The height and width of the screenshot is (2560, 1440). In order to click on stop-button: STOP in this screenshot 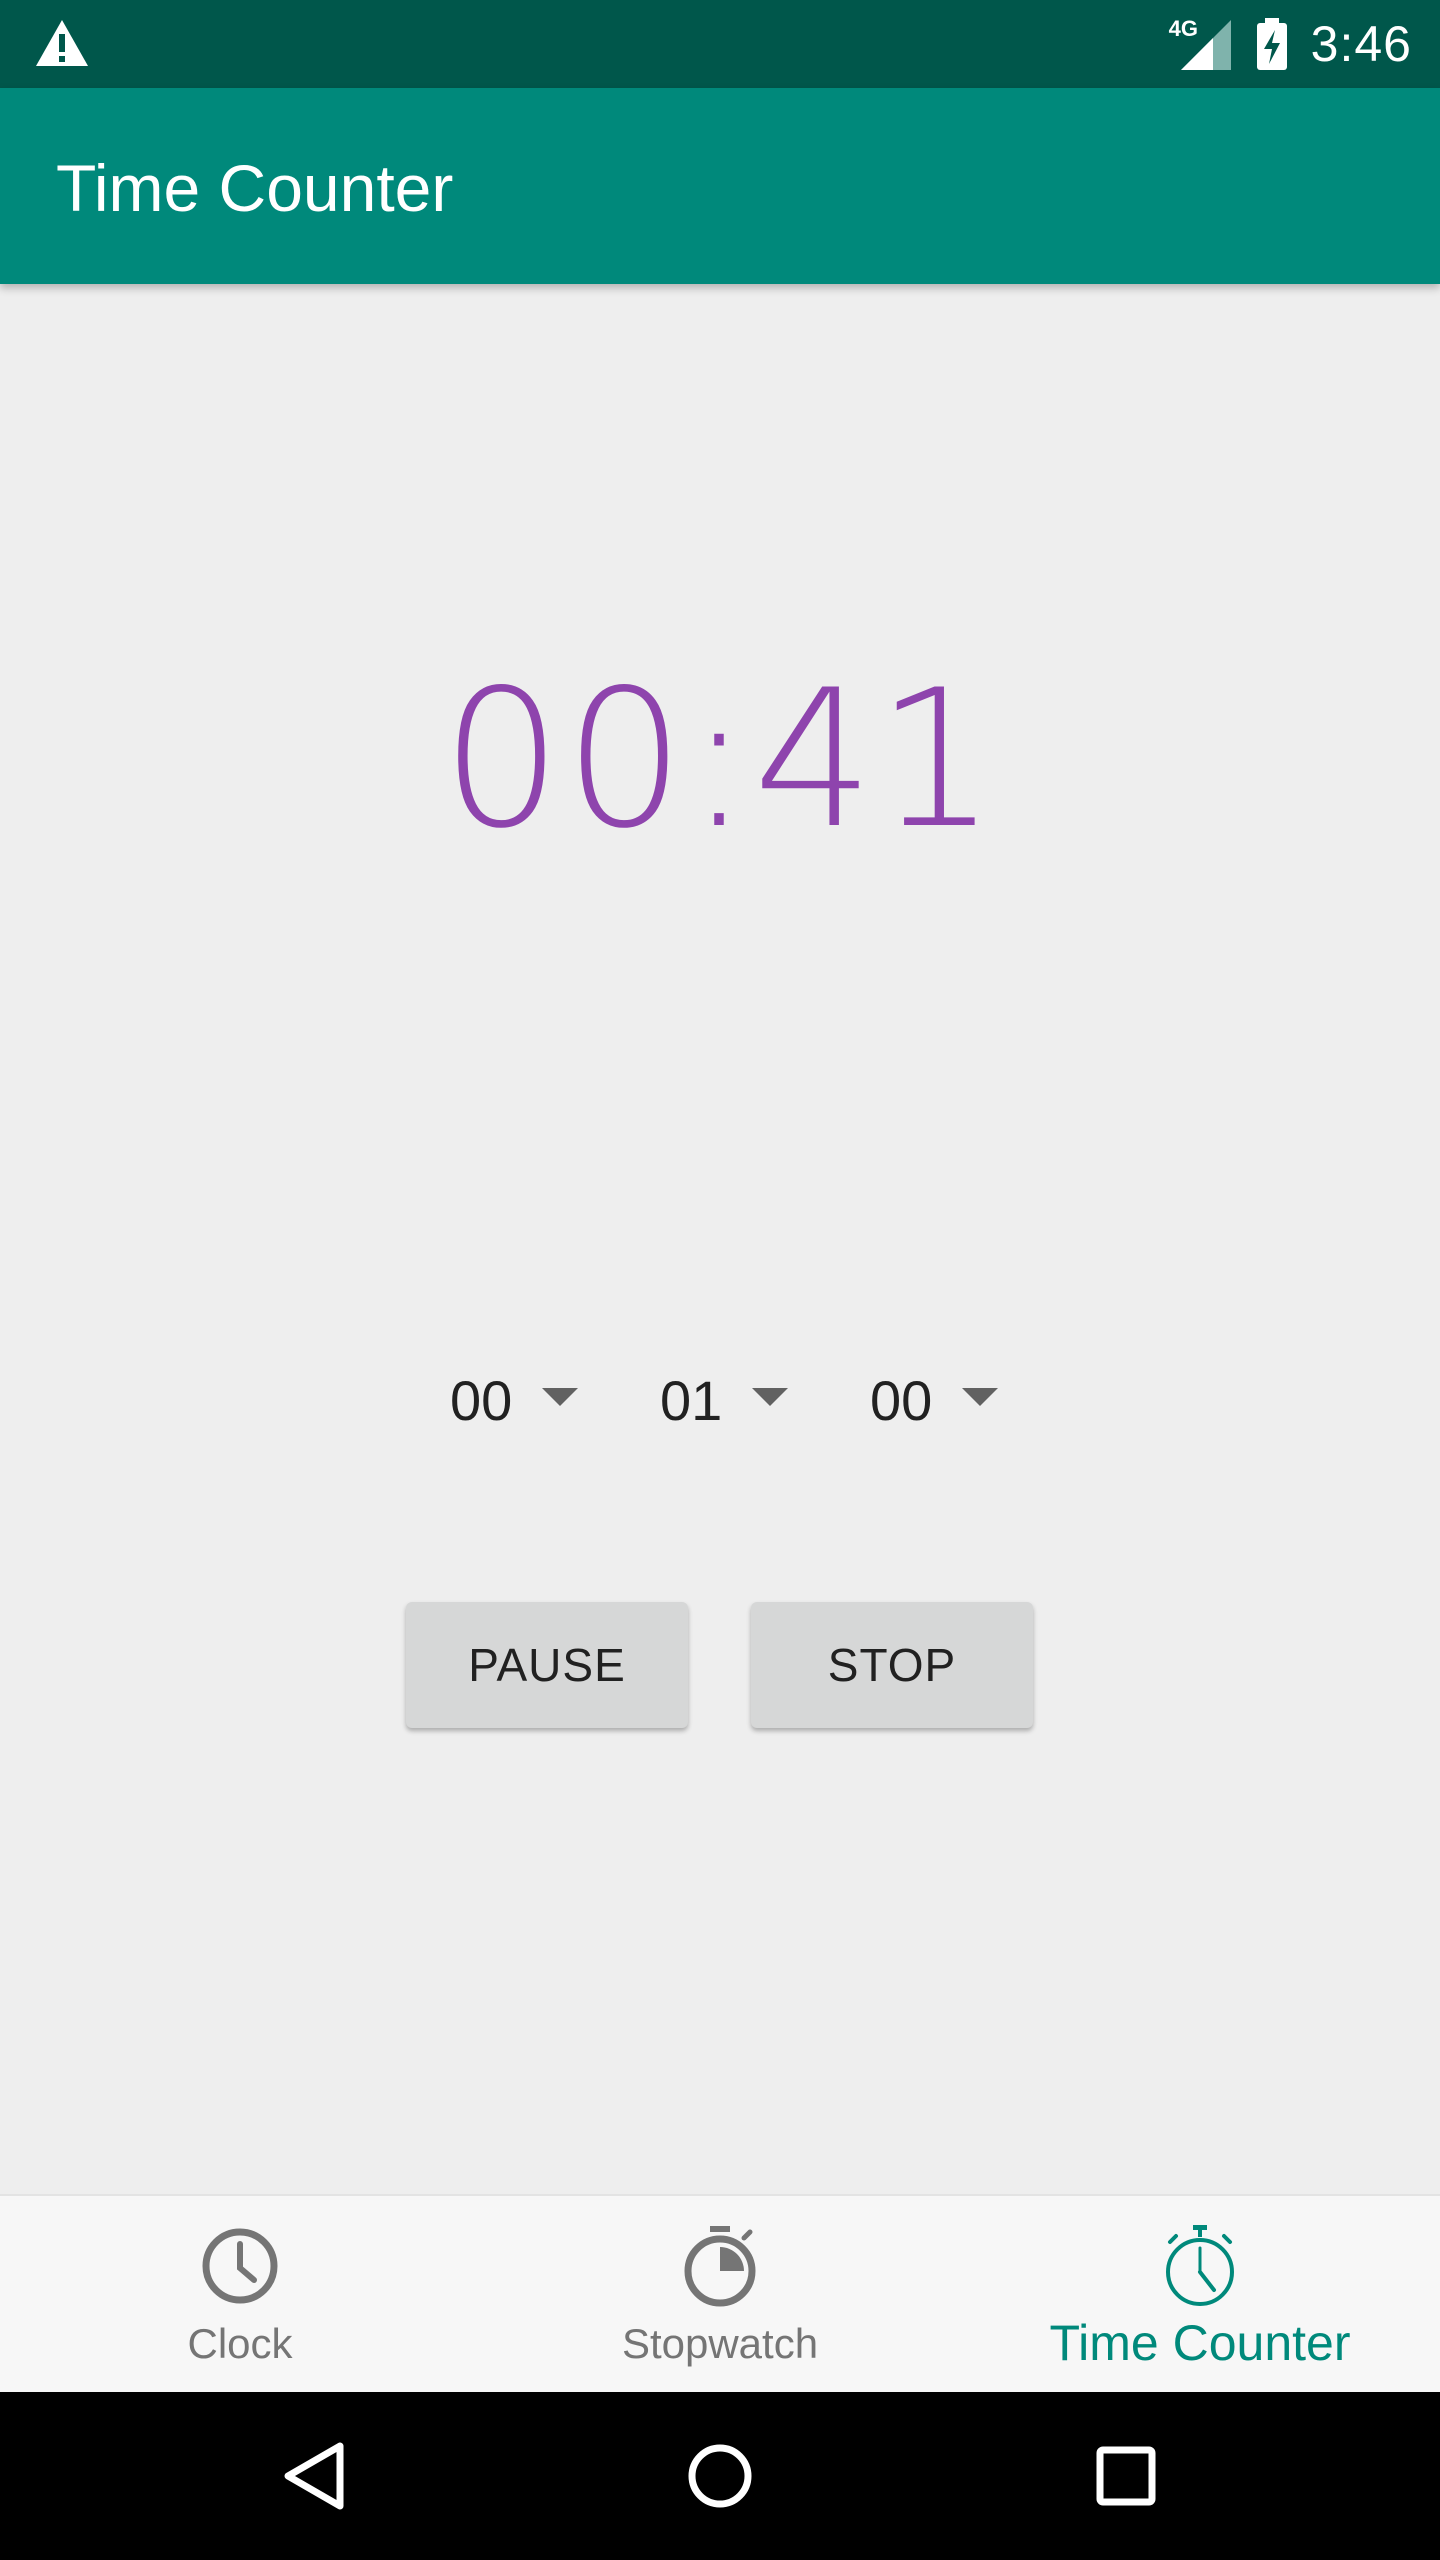, I will do `click(892, 1665)`.